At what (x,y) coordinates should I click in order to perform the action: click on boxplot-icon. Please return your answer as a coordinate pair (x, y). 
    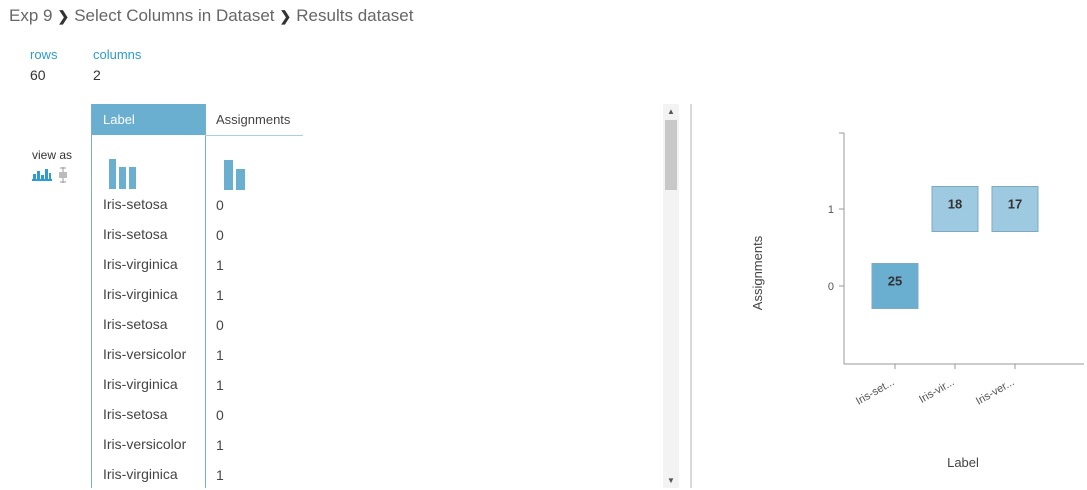
    Looking at the image, I should click on (63, 177).